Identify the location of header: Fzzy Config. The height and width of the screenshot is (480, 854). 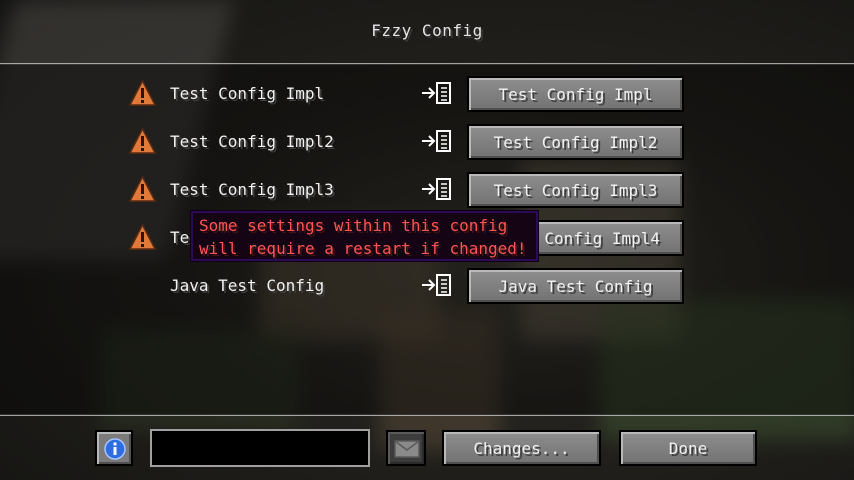
(427, 32).